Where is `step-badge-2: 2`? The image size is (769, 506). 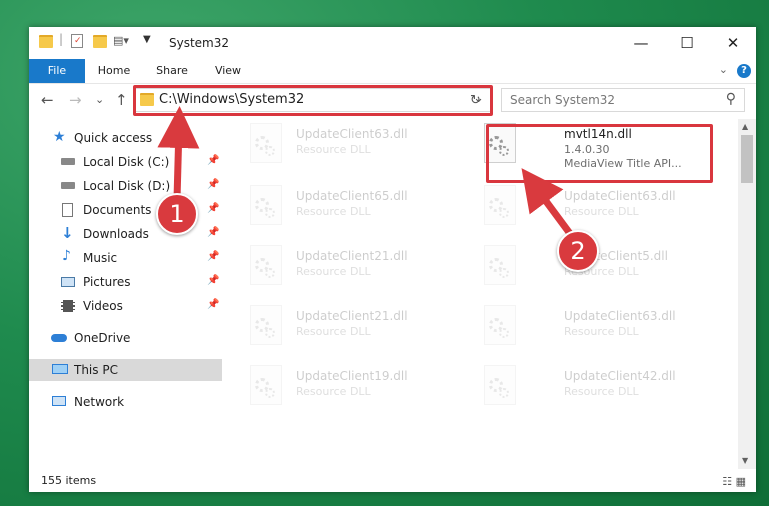 step-badge-2: 2 is located at coordinates (578, 251).